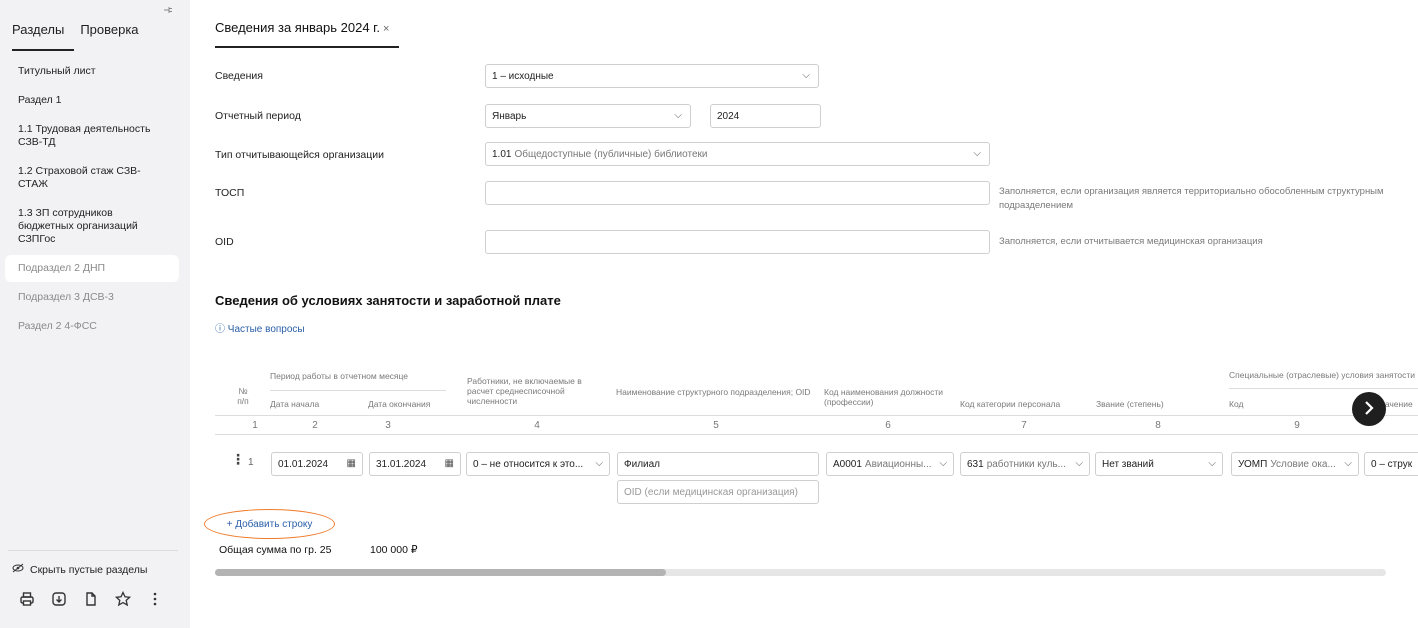 The image size is (1418, 628). I want to click on copy-icon, so click(91, 599).